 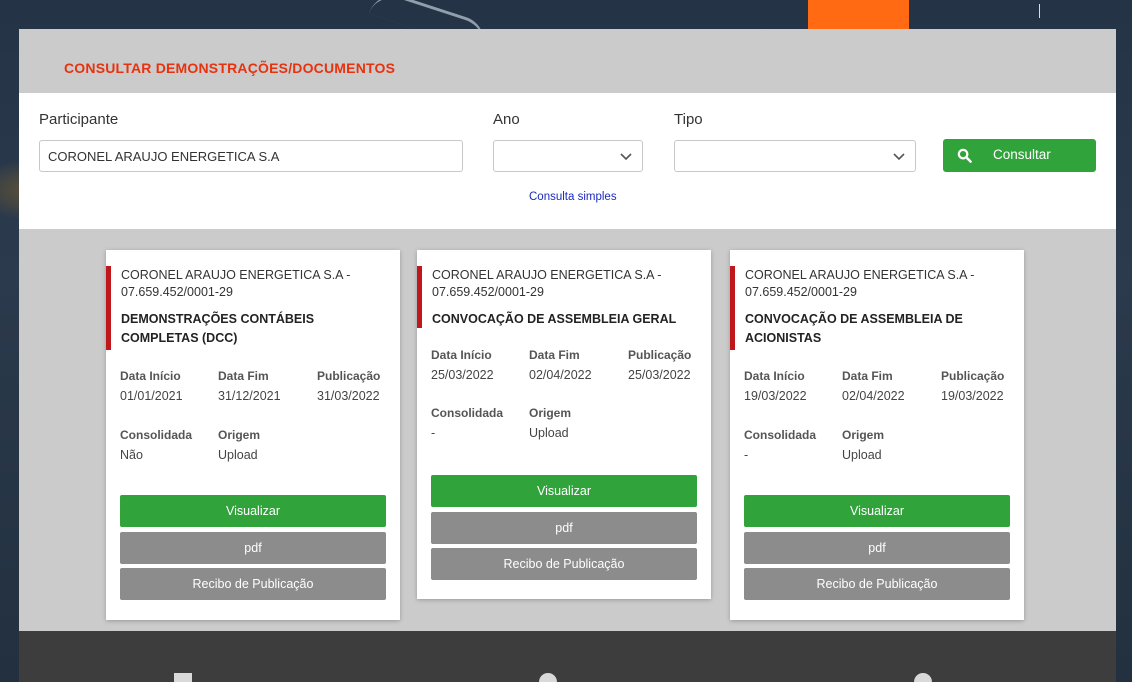 I want to click on publicacao-value: 31/03/2022, so click(x=348, y=396).